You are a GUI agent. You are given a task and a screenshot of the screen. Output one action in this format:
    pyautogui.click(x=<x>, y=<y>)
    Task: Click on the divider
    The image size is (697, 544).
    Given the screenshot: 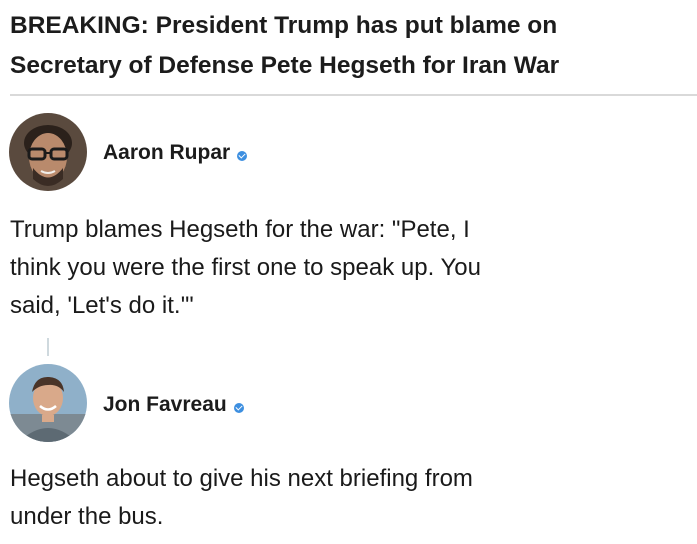 What is the action you would take?
    pyautogui.click(x=353, y=95)
    